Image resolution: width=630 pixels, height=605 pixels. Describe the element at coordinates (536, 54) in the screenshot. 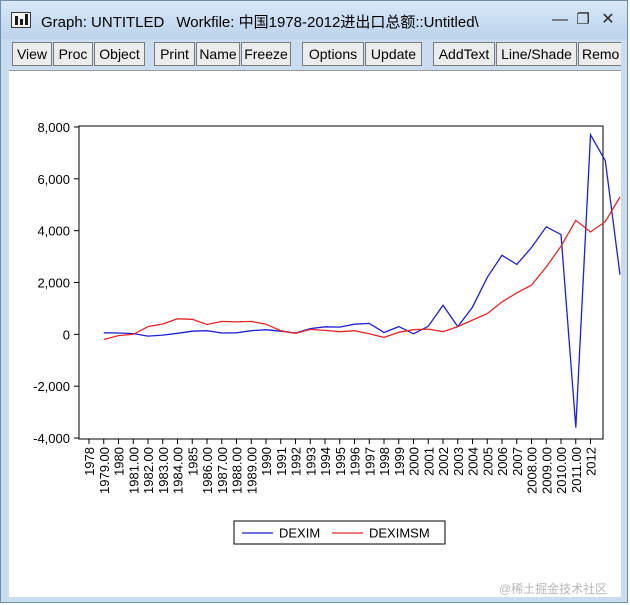

I see `line-shade-button: Line/Shade` at that location.